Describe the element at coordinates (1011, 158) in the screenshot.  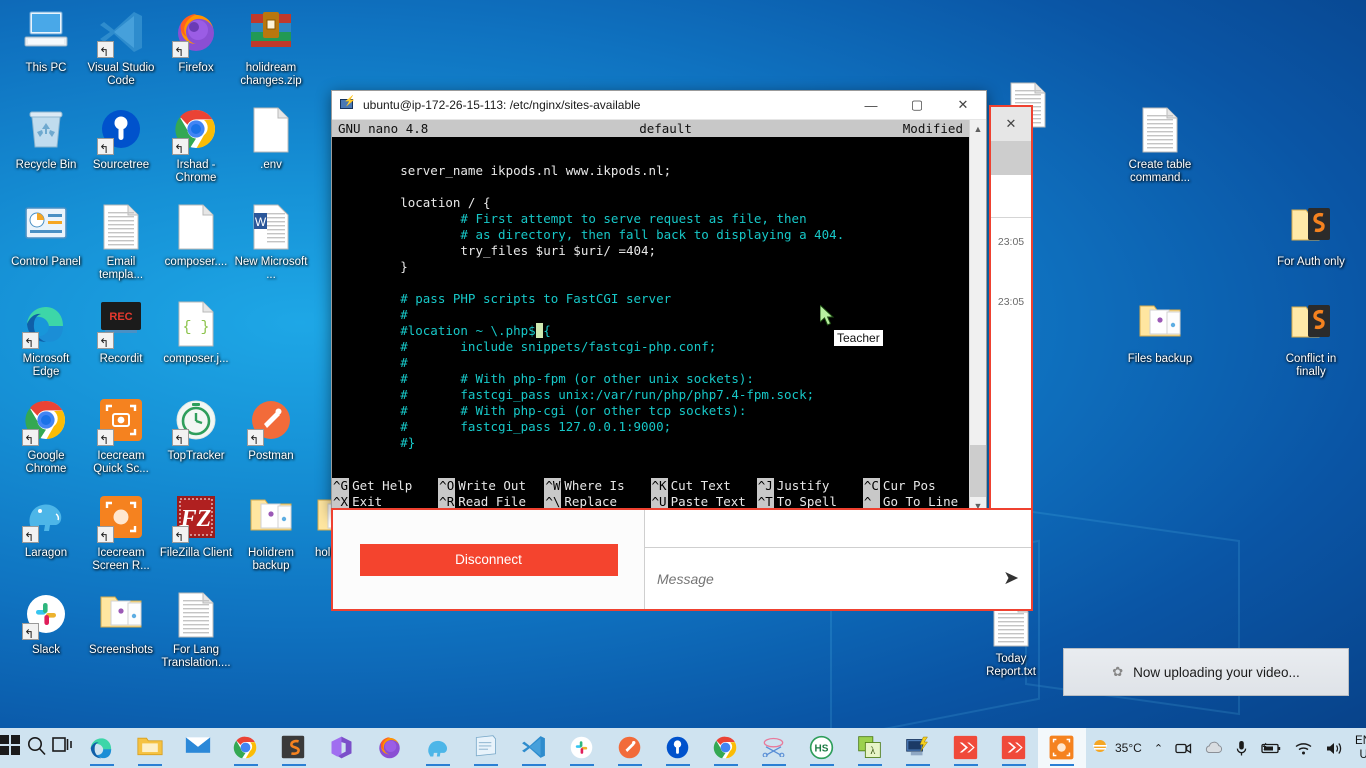
I see `chat-selected-row` at that location.